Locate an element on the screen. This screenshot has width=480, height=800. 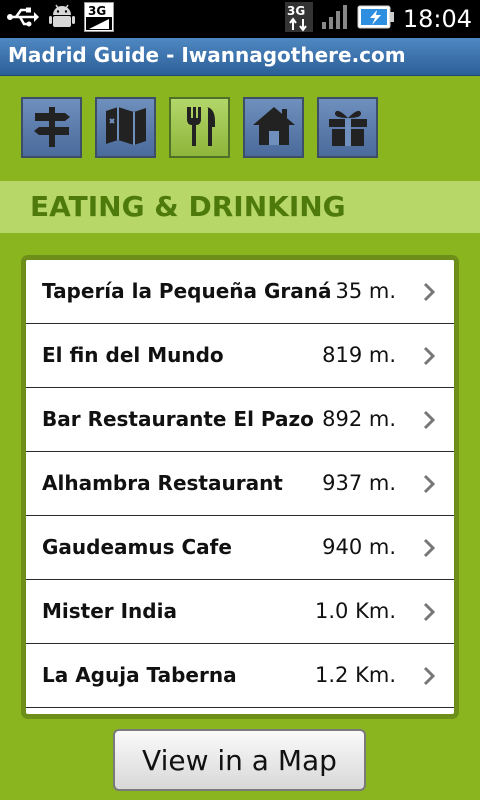
list-item: Bar Restaurante El Pazo 892 m. is located at coordinates (240, 420).